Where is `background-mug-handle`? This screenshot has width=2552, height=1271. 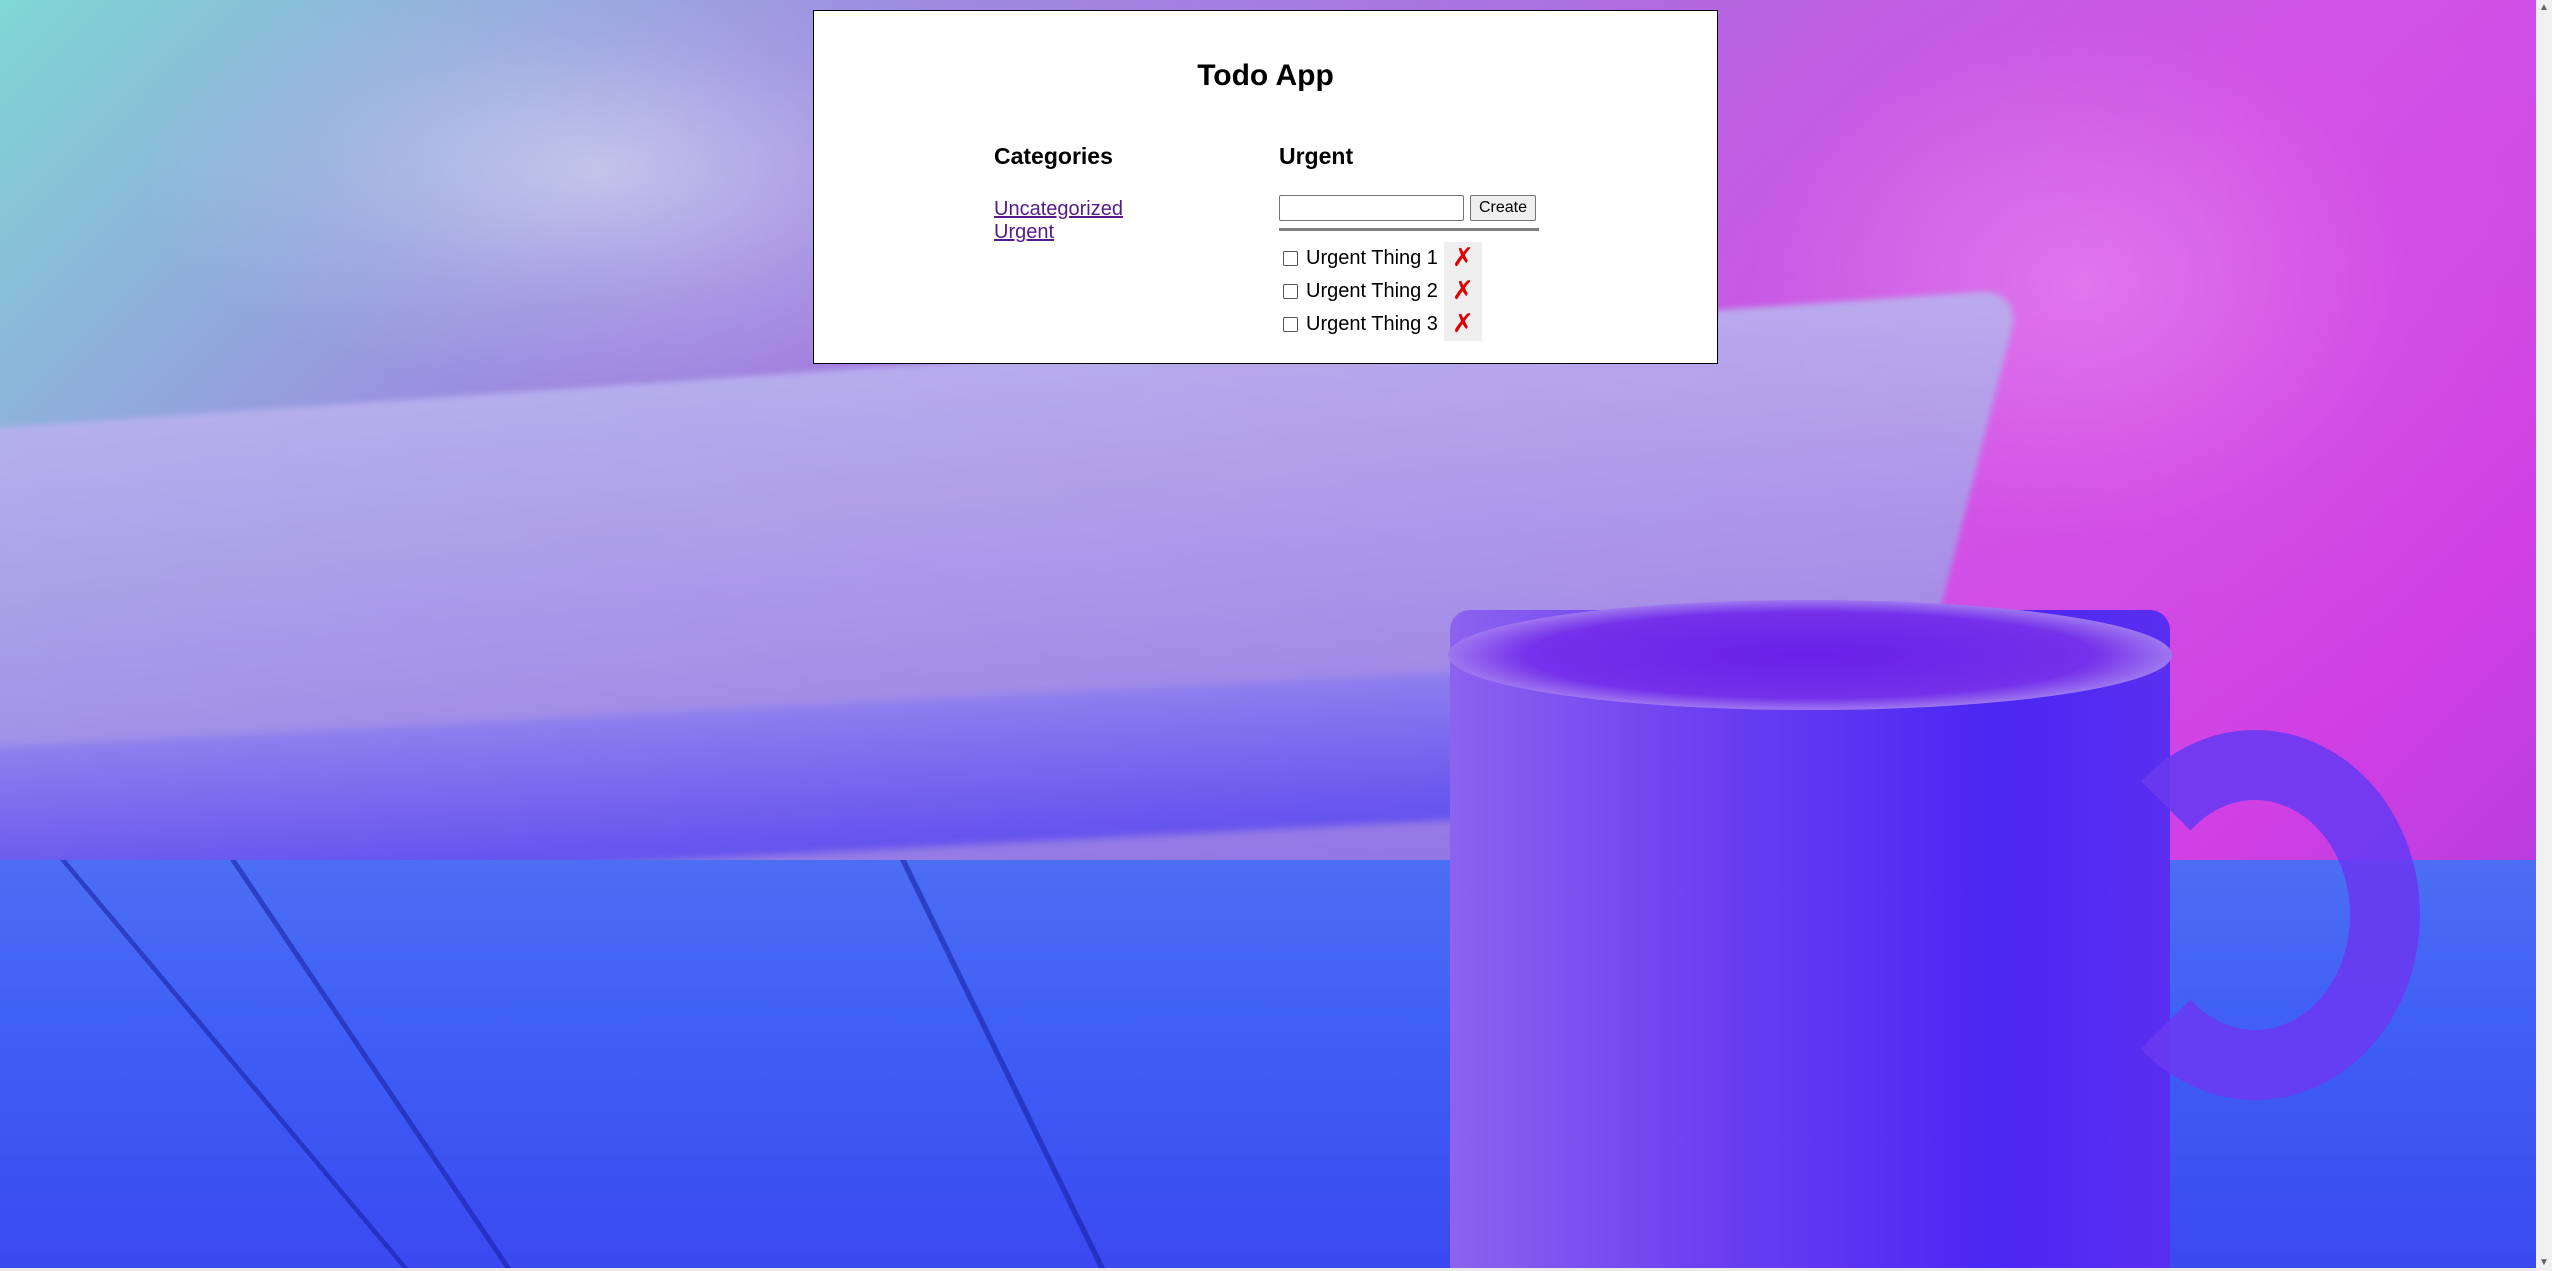 background-mug-handle is located at coordinates (2255, 915).